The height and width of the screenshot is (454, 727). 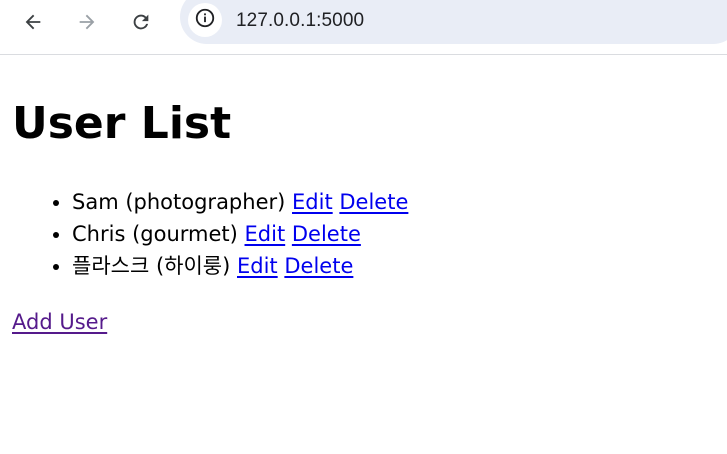 What do you see at coordinates (122, 123) in the screenshot?
I see `page-title: User List` at bounding box center [122, 123].